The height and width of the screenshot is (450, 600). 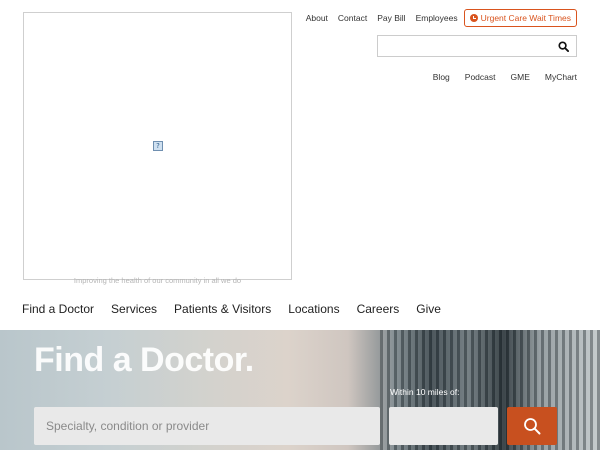 I want to click on urgent-care-wait-times-button: Urgent Care Wait Times, so click(x=520, y=18).